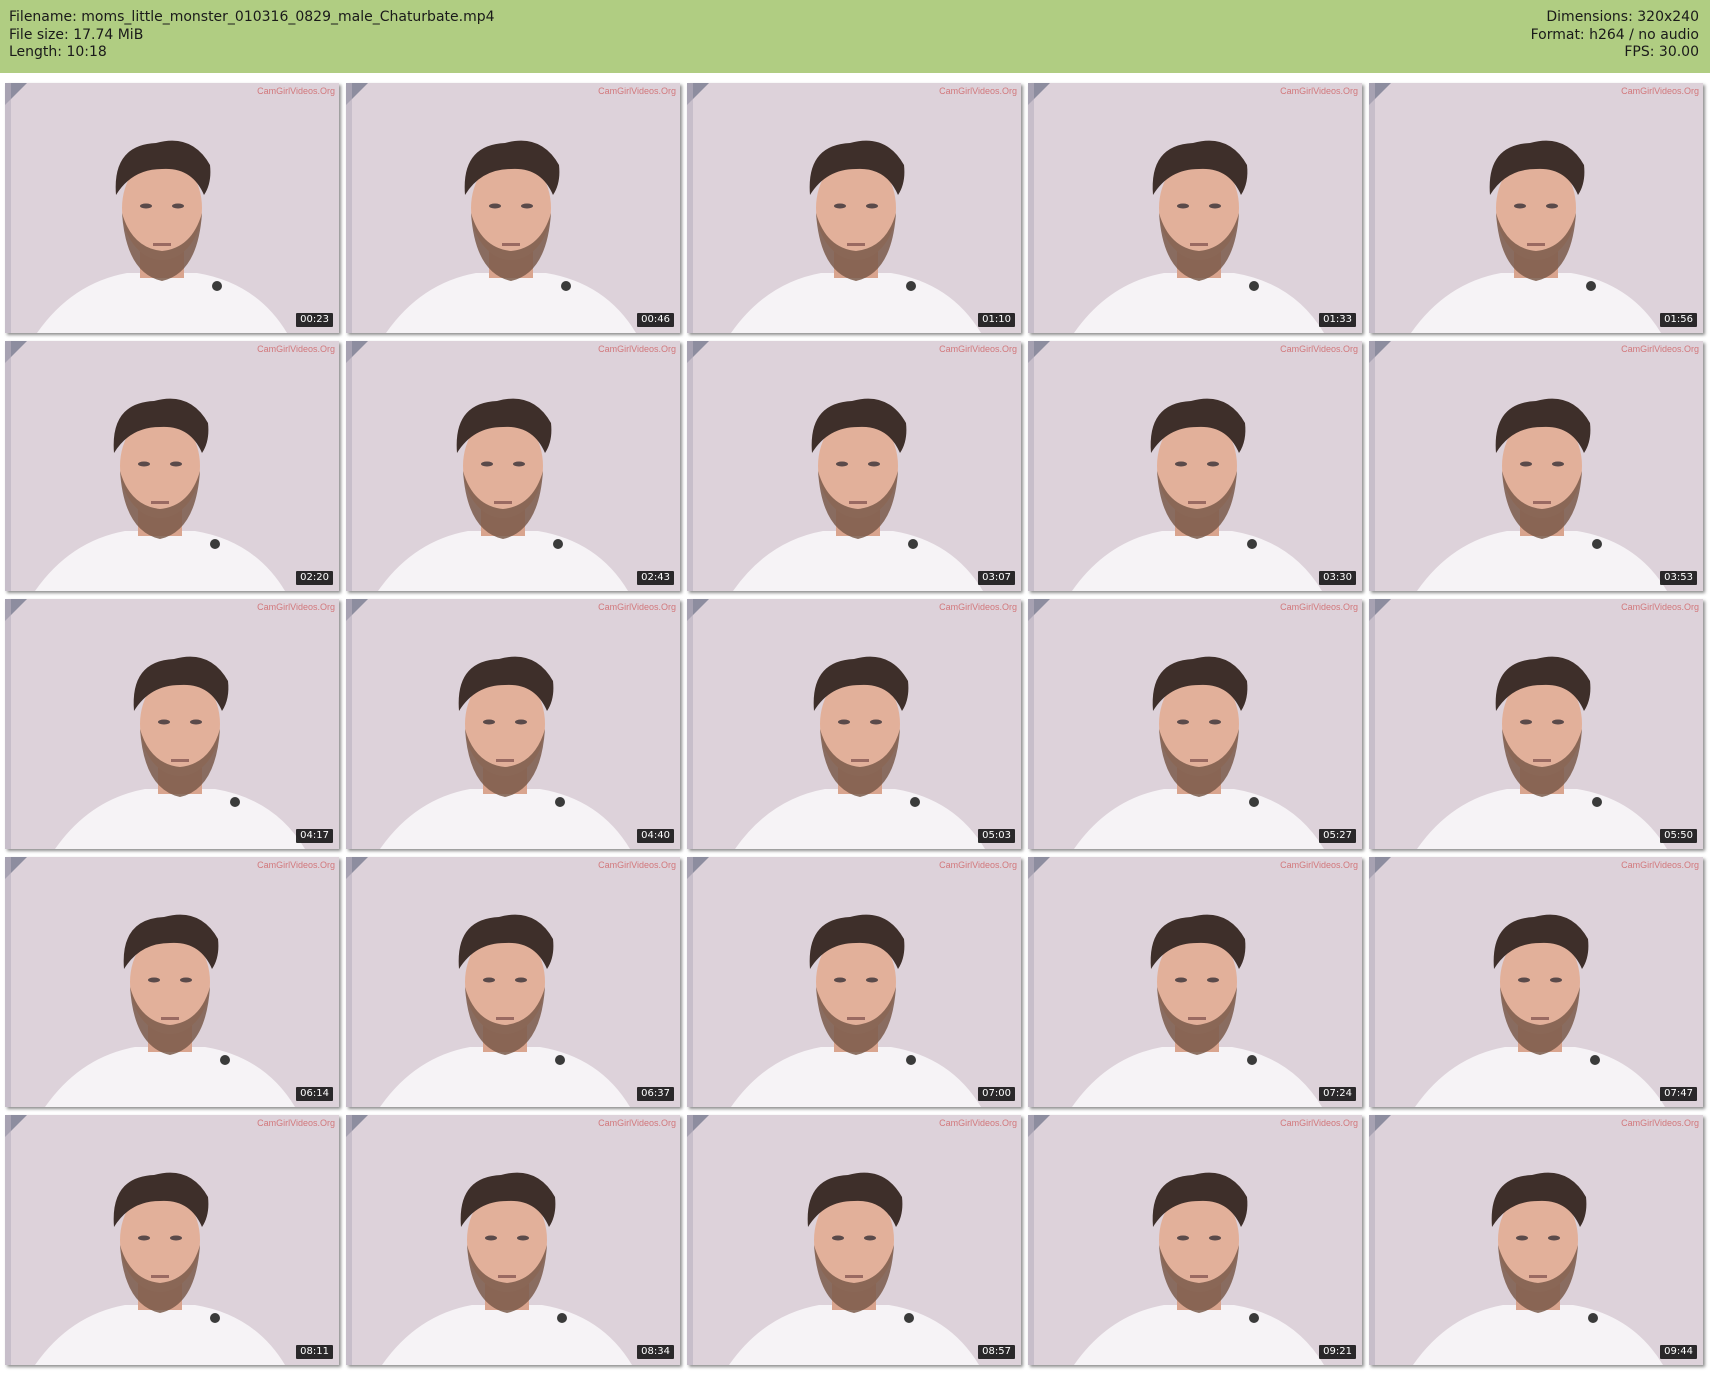 Image resolution: width=1710 pixels, height=1373 pixels. I want to click on timestamp-label: 07:24, so click(1337, 1094).